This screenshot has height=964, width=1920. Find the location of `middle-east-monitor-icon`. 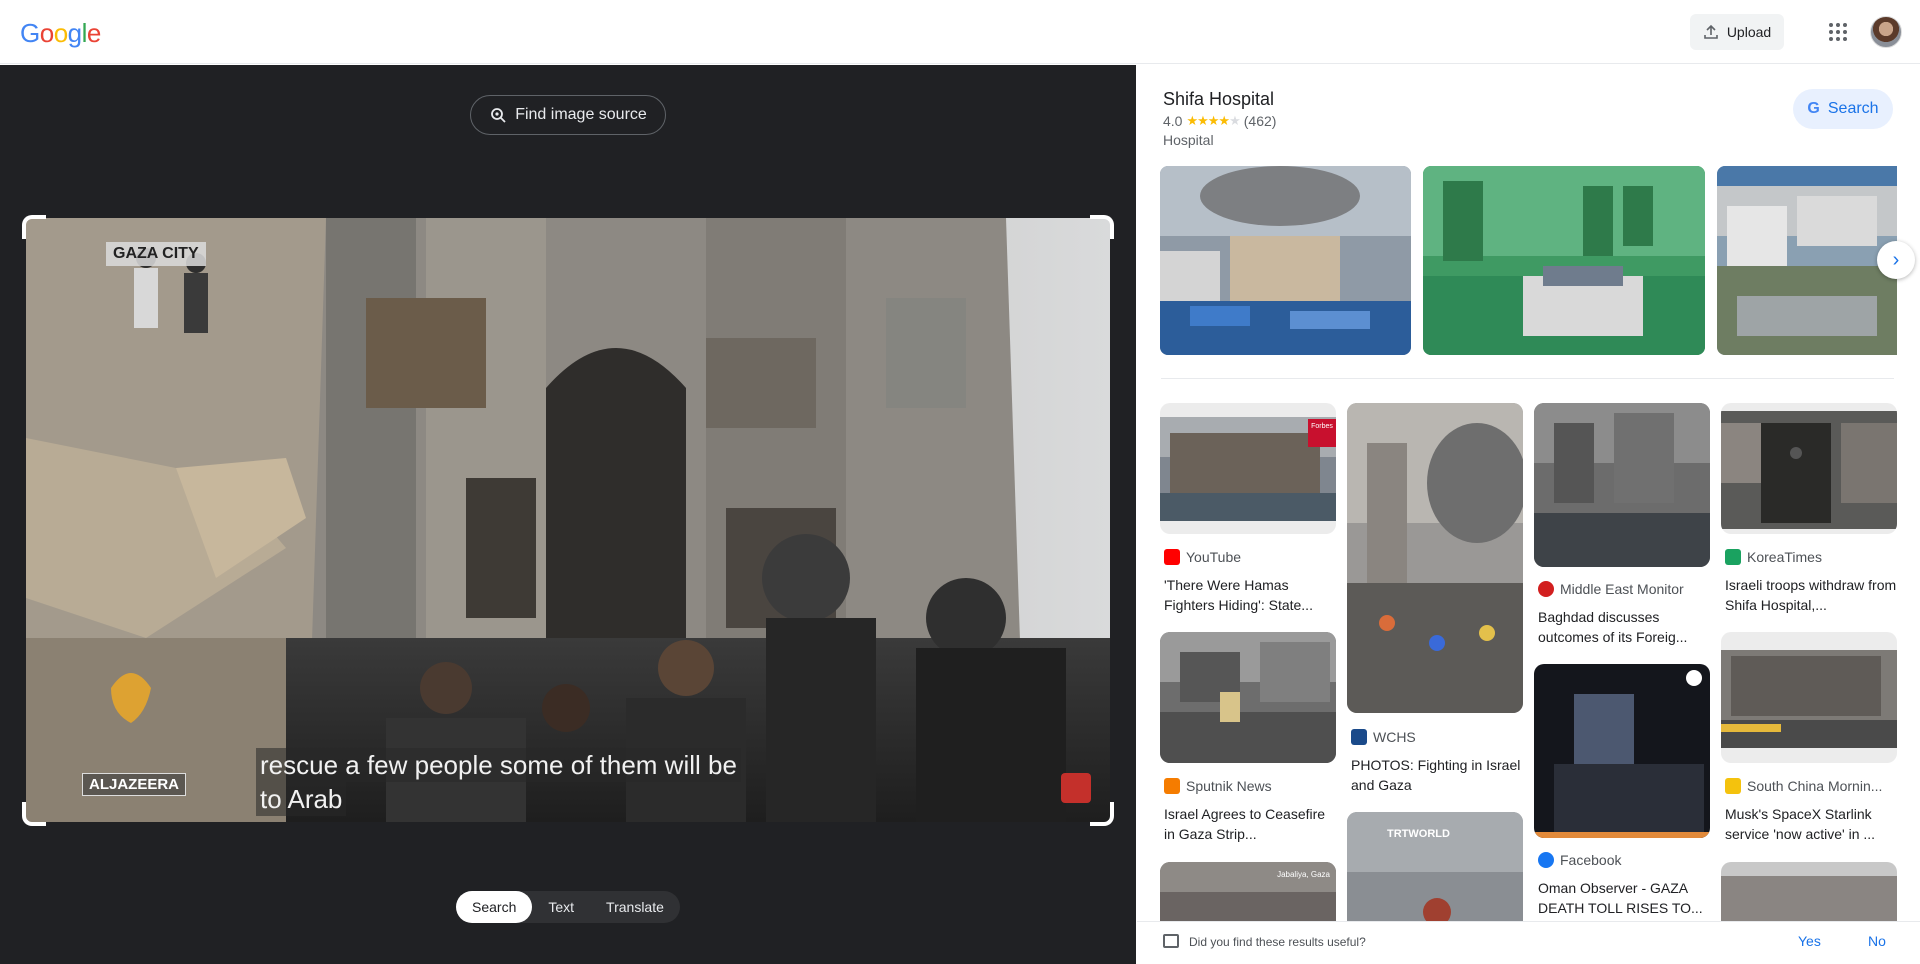

middle-east-monitor-icon is located at coordinates (1546, 589).